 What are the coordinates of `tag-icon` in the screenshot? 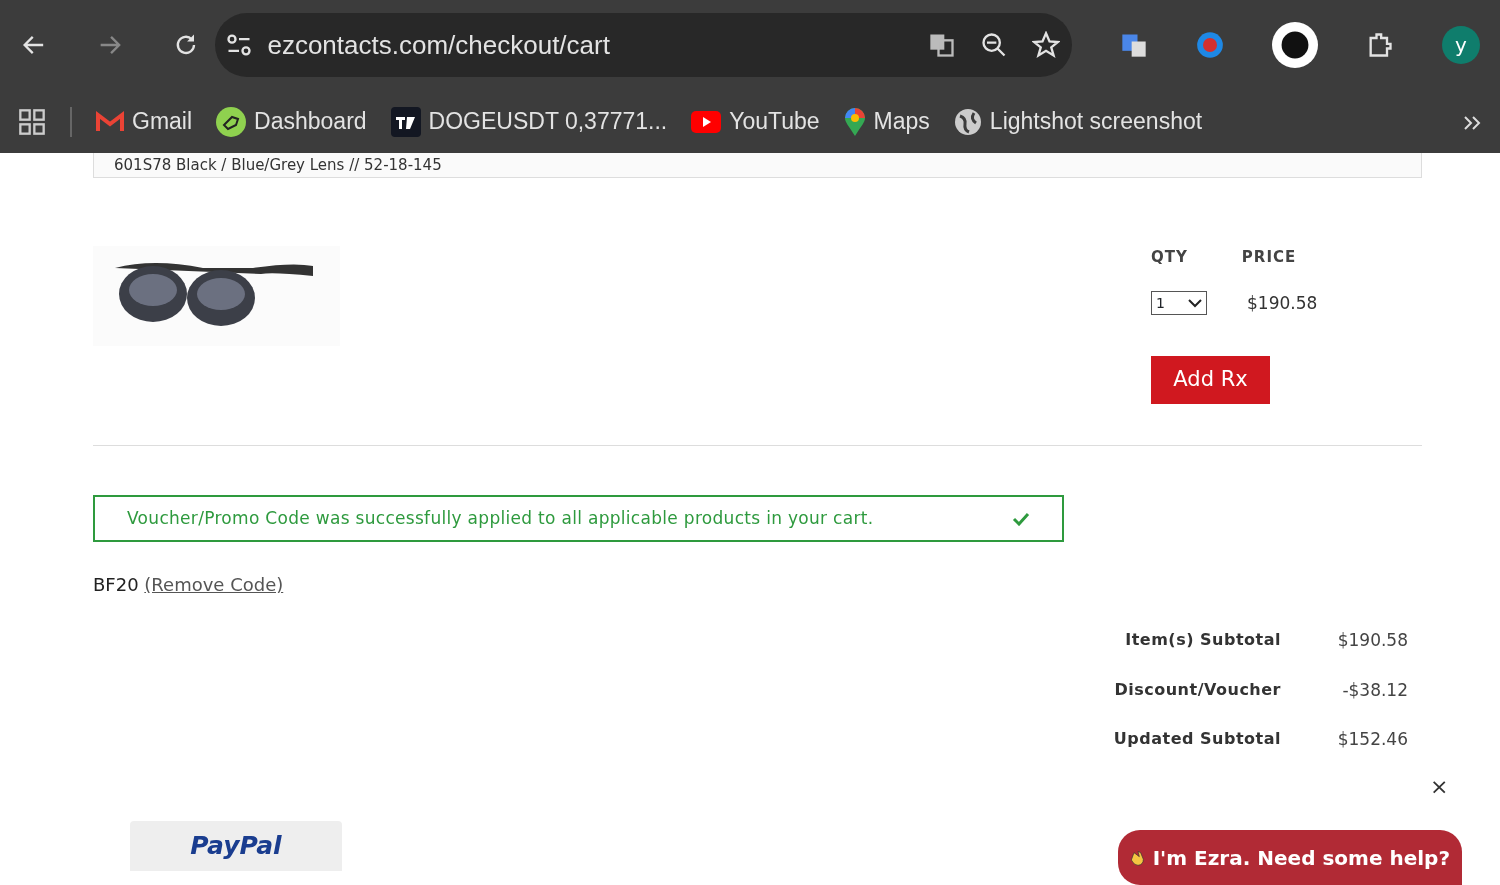 It's located at (231, 121).